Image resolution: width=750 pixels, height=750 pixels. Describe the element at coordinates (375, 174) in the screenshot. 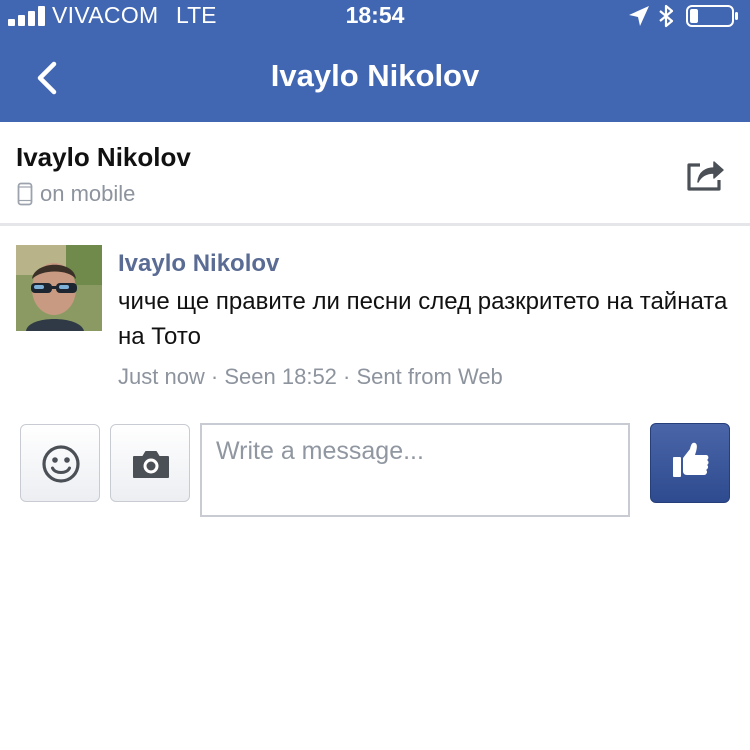

I see `contact-info: Ivaylo Nikolov on mobile` at that location.